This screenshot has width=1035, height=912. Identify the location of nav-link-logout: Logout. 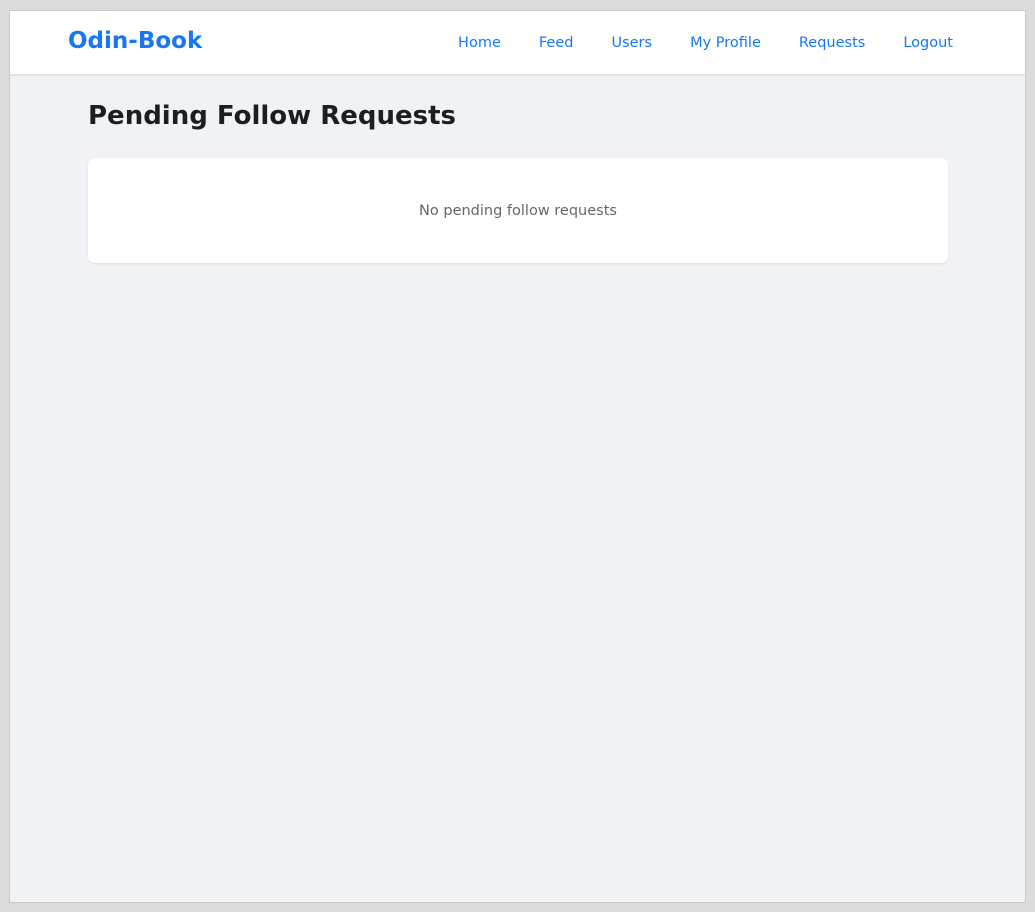
(928, 43).